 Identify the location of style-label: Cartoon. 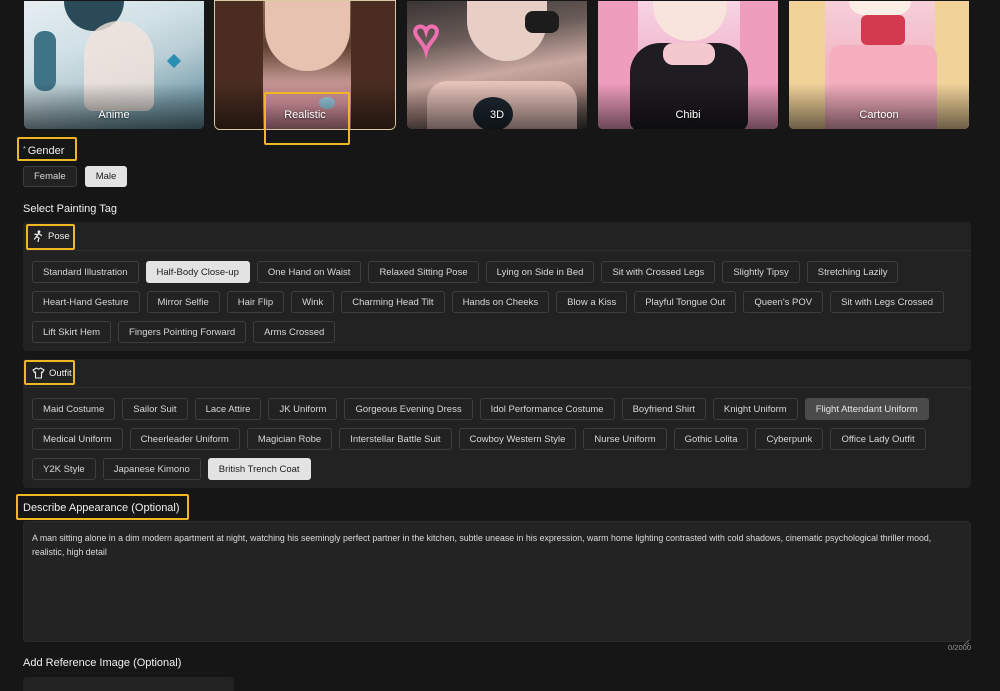
(879, 115).